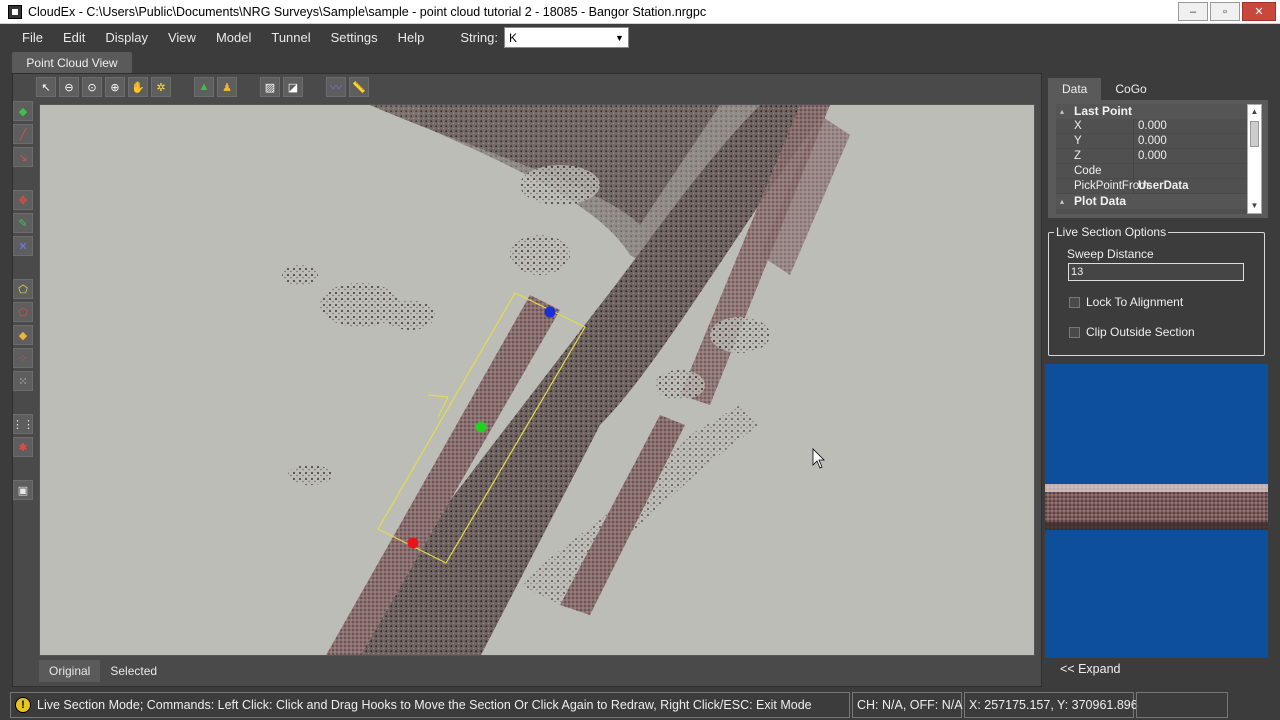 This screenshot has height=720, width=1280. Describe the element at coordinates (1095, 156) in the screenshot. I see `property-key: Z` at that location.